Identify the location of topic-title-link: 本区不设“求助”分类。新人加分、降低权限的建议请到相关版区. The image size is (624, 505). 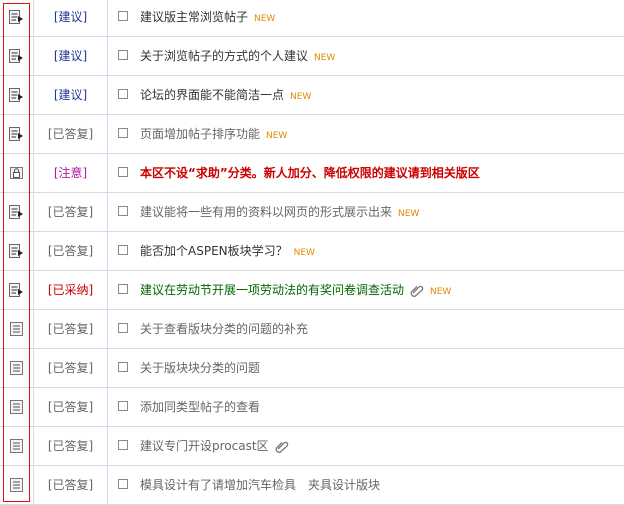
(310, 173).